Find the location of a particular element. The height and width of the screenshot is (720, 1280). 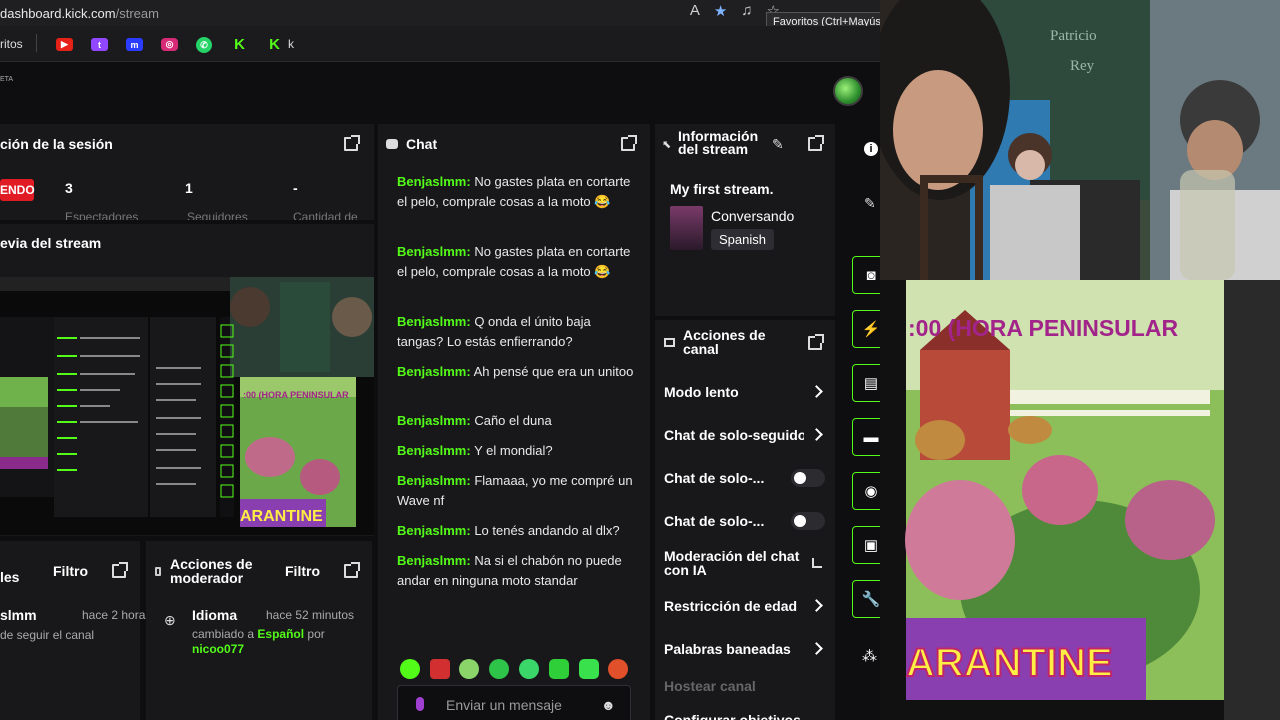

media-icon: ♫ is located at coordinates (746, 11).